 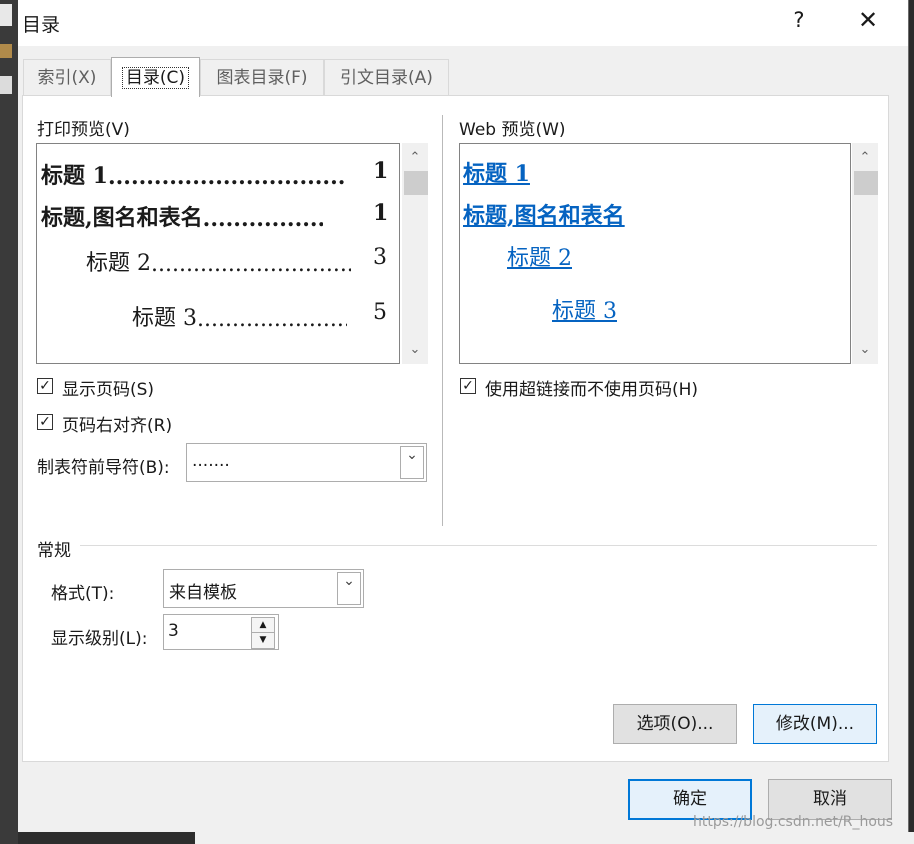 I want to click on levels-stepper: 3 ▲ ▼, so click(x=221, y=632).